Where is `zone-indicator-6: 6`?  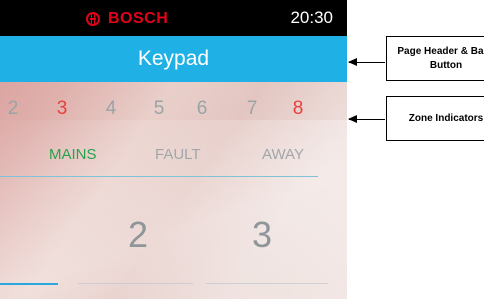
zone-indicator-6: 6 is located at coordinates (202, 109).